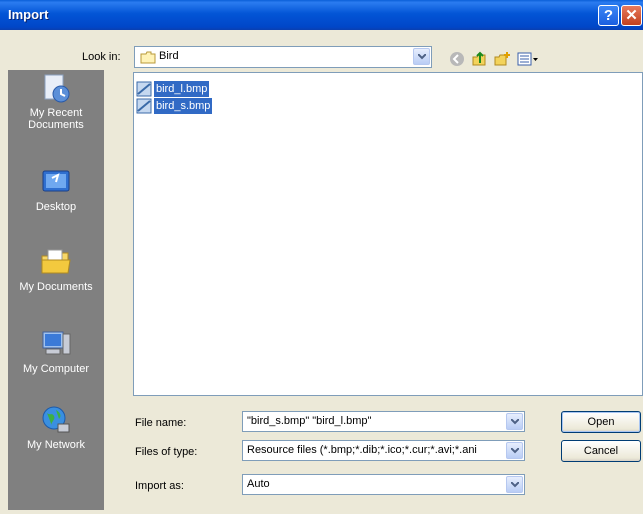 This screenshot has width=643, height=514. What do you see at coordinates (283, 57) in the screenshot?
I see `look-in-dropdown: Bird` at bounding box center [283, 57].